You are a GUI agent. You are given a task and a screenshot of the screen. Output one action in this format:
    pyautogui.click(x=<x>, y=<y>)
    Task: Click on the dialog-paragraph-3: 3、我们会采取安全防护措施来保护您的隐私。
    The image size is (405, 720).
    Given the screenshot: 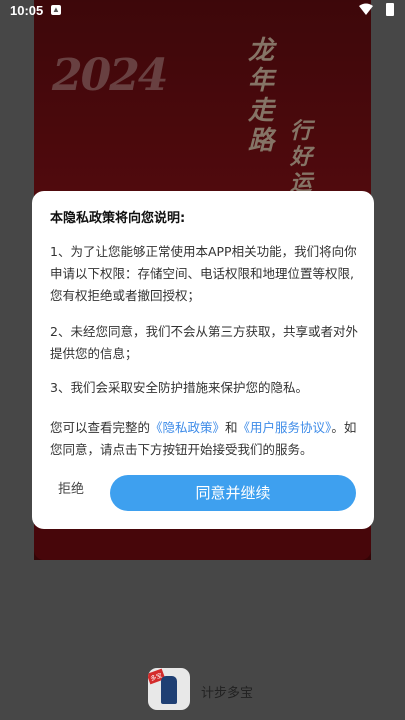 What is the action you would take?
    pyautogui.click(x=179, y=387)
    